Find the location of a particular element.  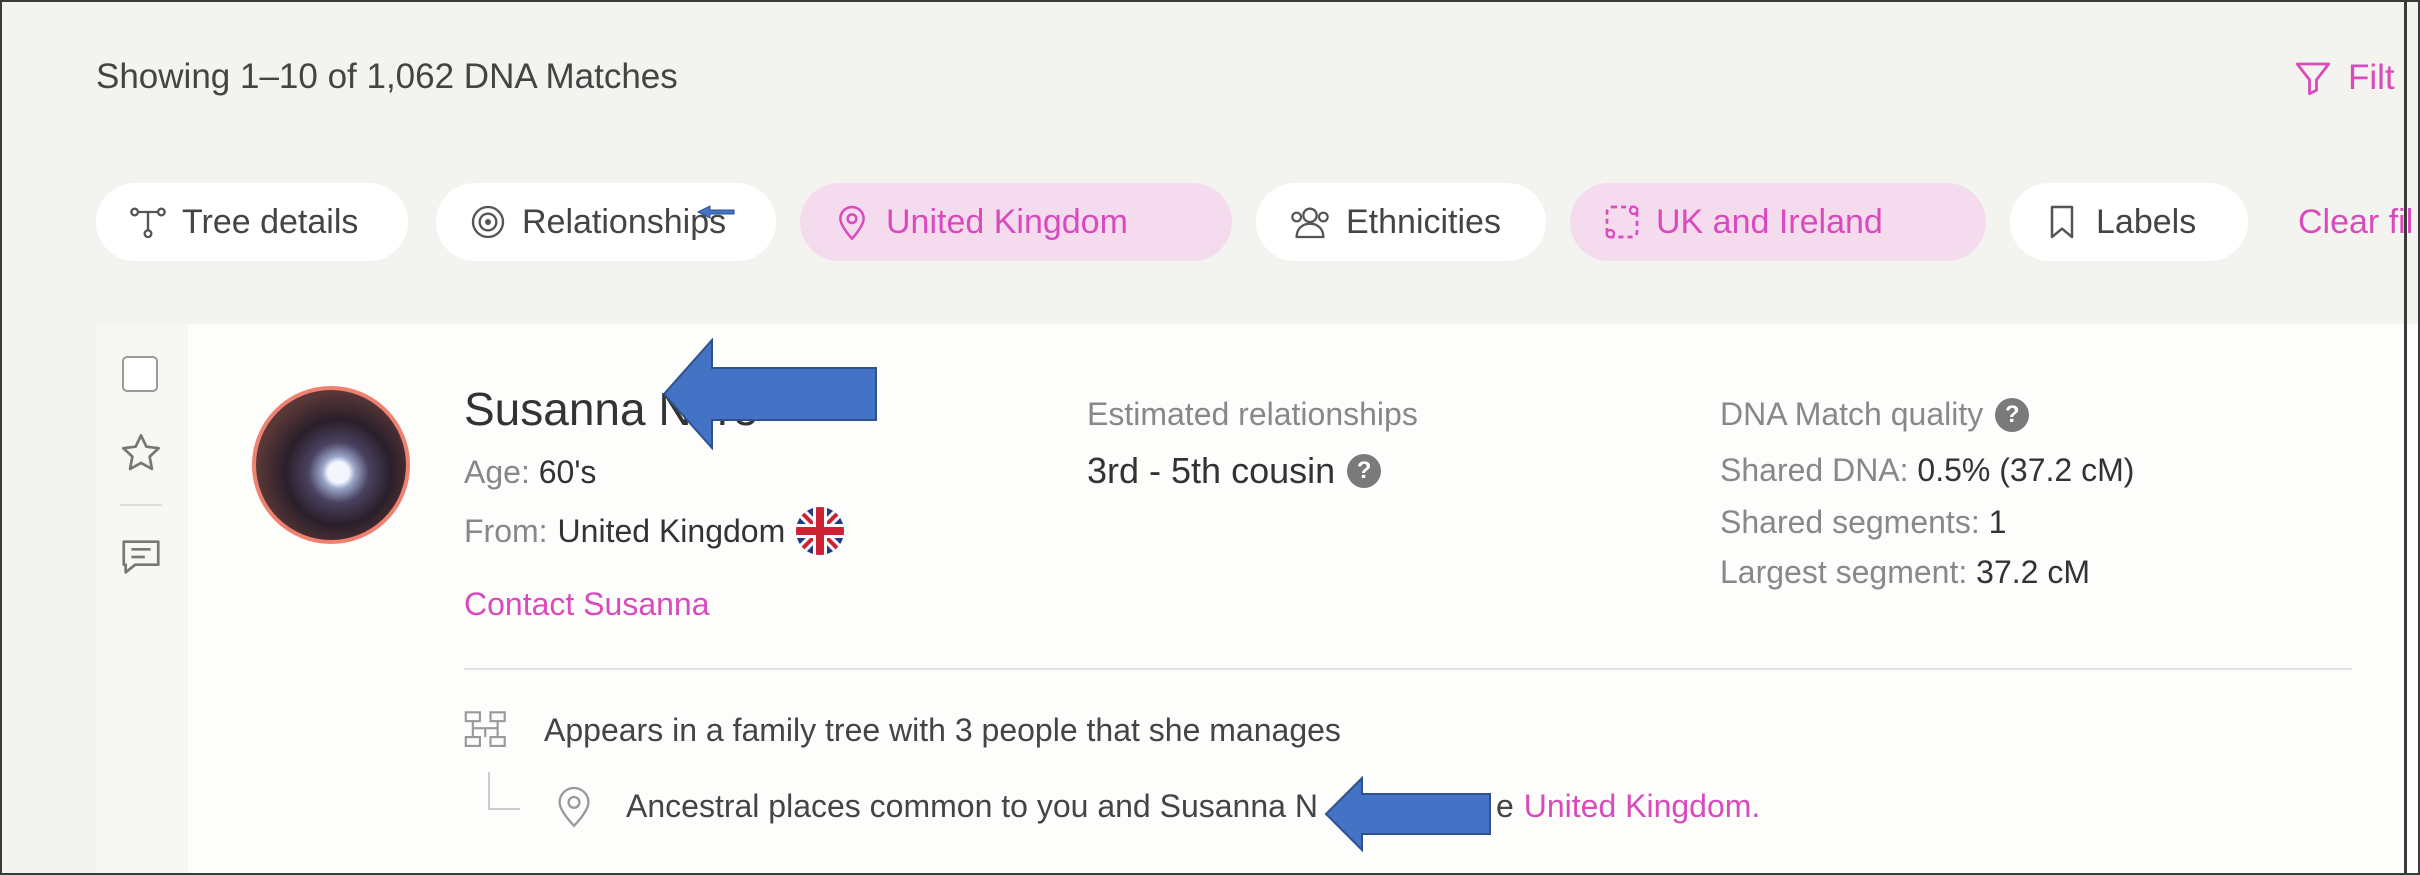

chip-label: United Kingdom is located at coordinates (1007, 221).